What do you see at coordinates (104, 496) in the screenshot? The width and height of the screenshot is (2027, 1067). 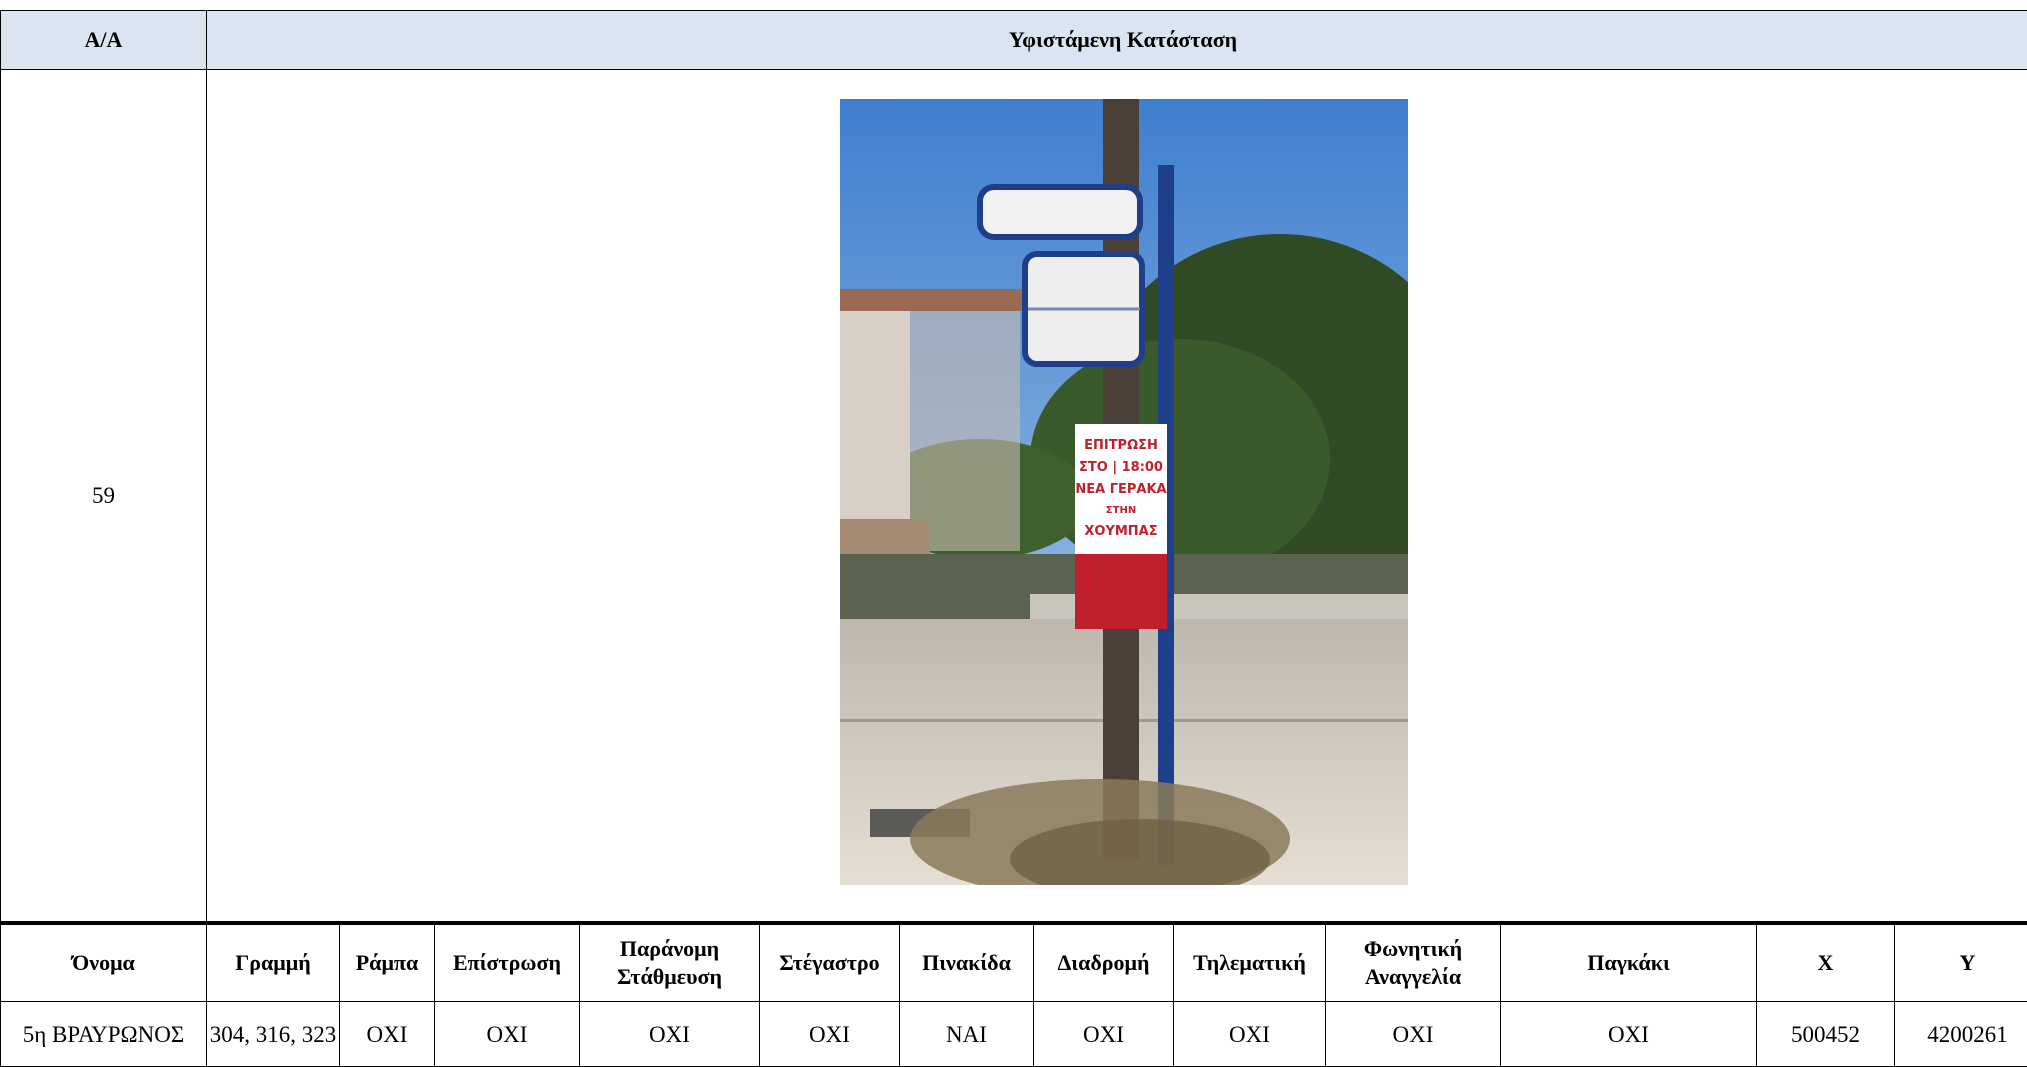 I see `row-number: 59` at bounding box center [104, 496].